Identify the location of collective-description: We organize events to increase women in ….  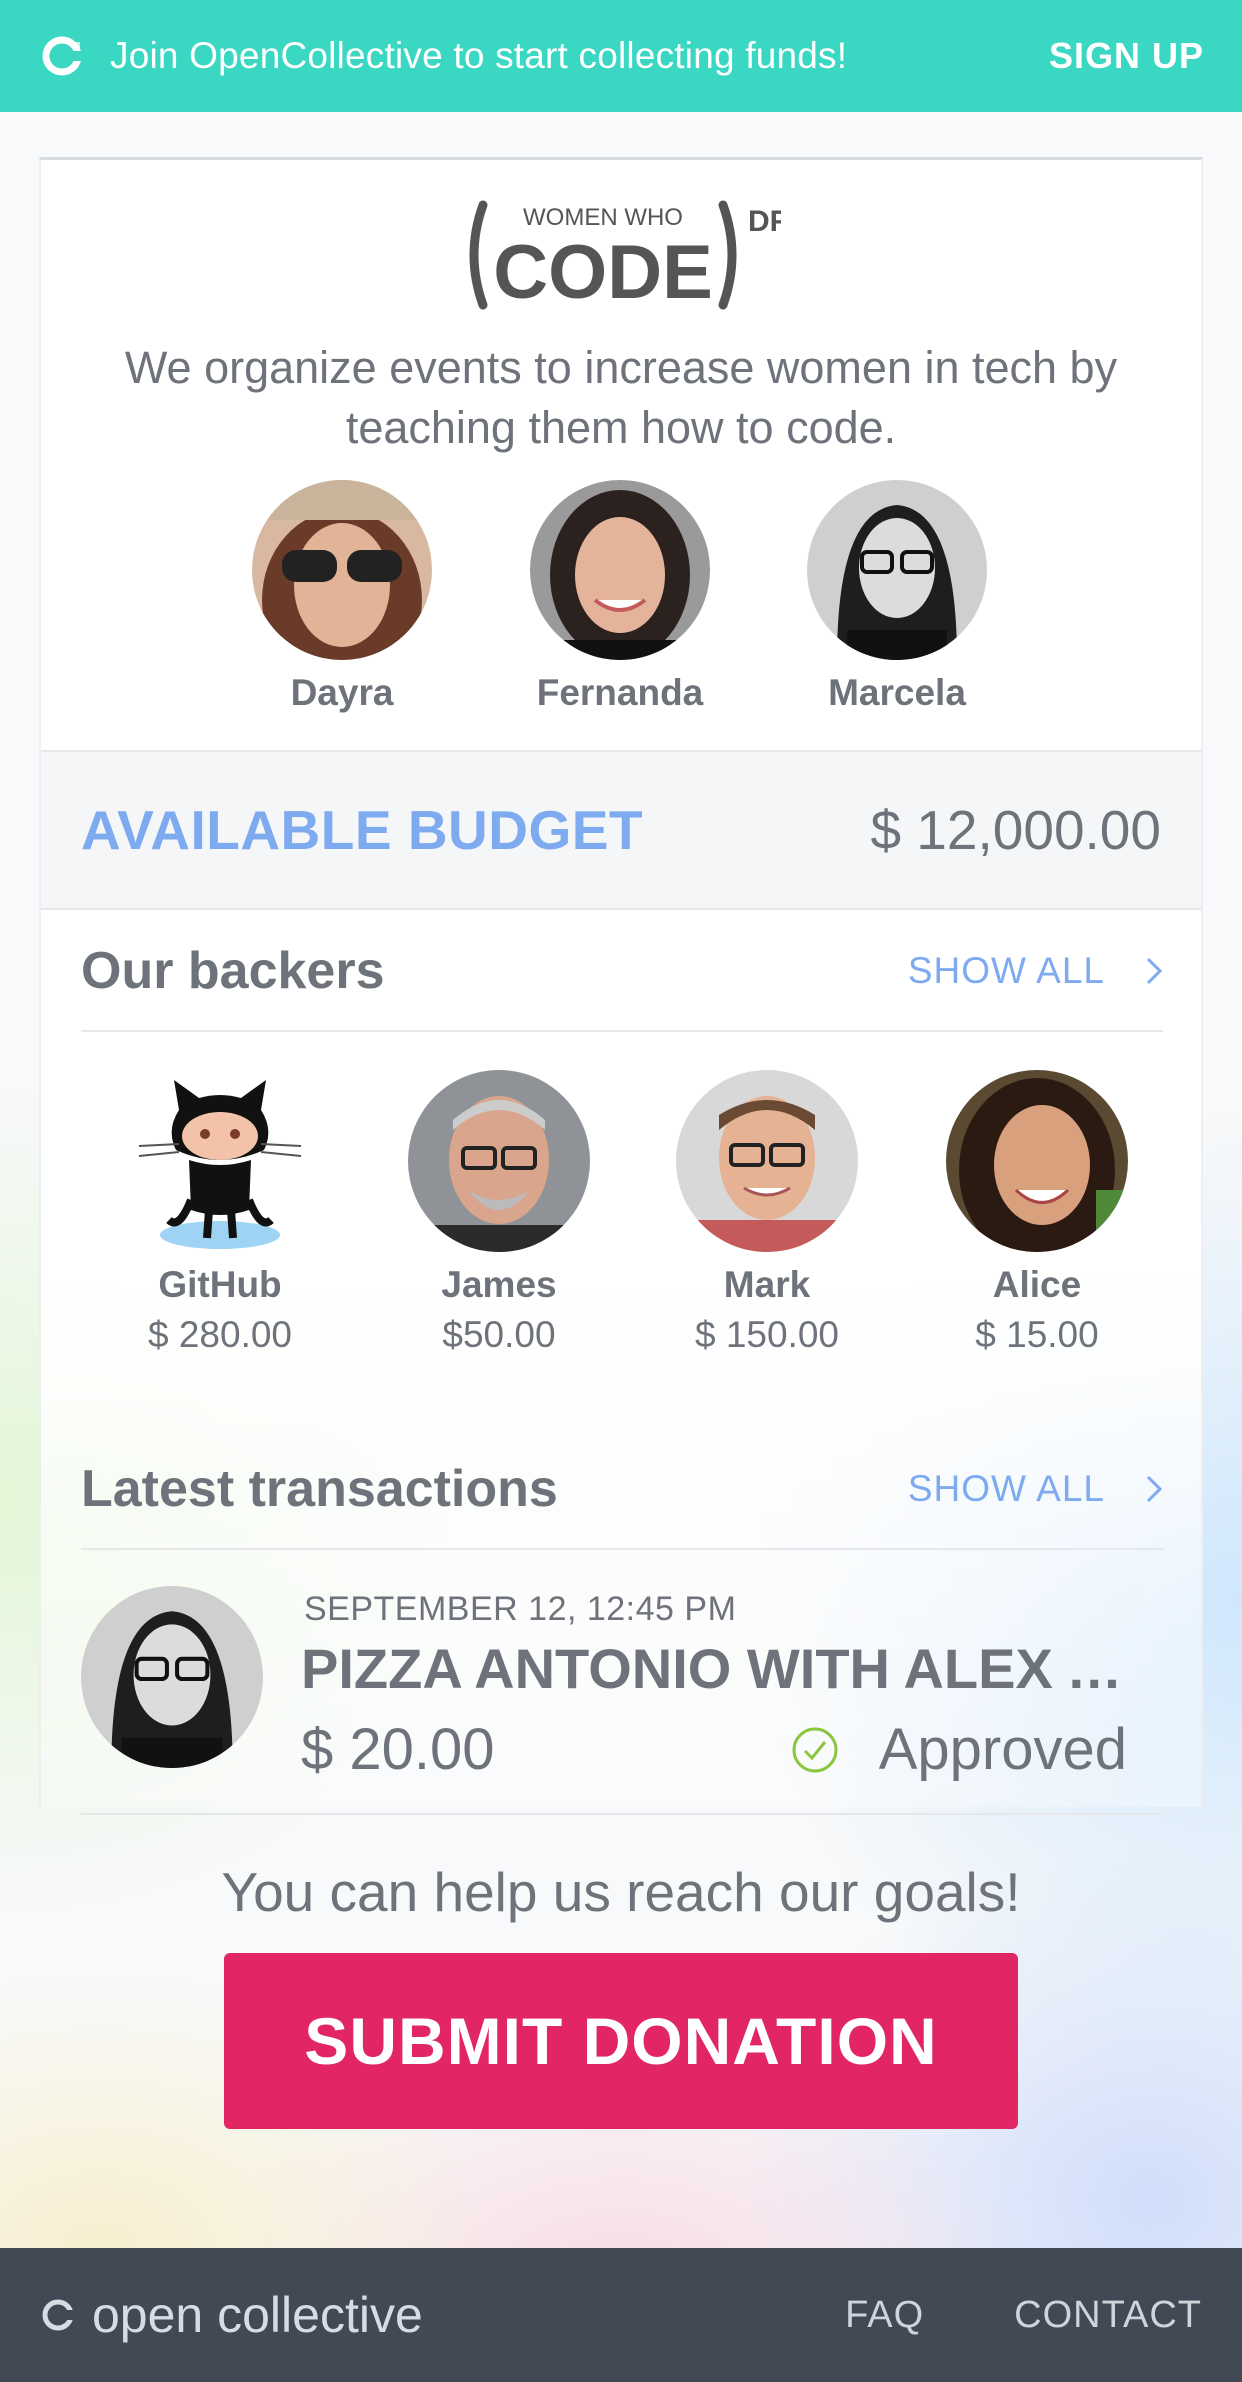
(621, 397).